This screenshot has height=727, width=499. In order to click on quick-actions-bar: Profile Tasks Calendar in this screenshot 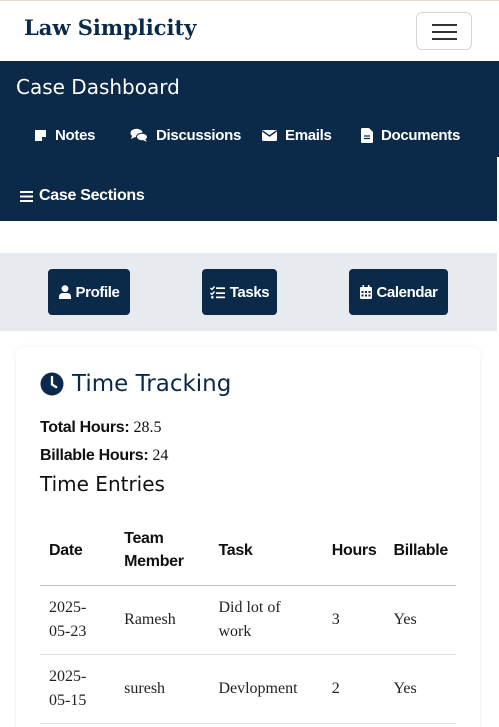, I will do `click(248, 292)`.